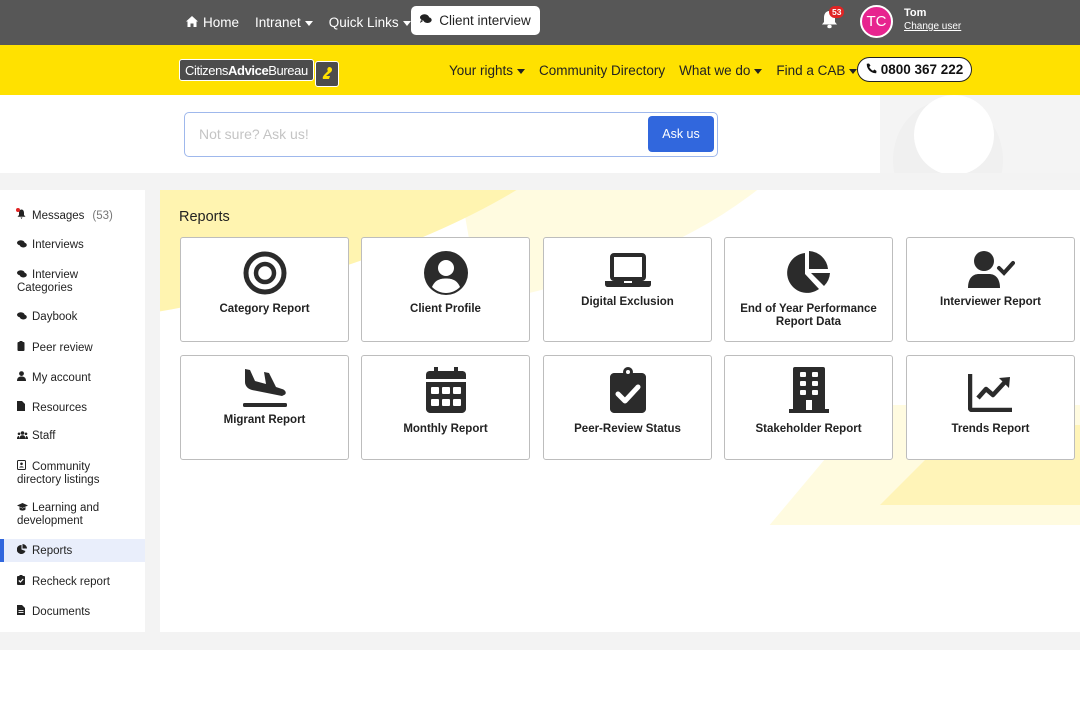 The width and height of the screenshot is (1080, 720). I want to click on footer, so click(540, 685).